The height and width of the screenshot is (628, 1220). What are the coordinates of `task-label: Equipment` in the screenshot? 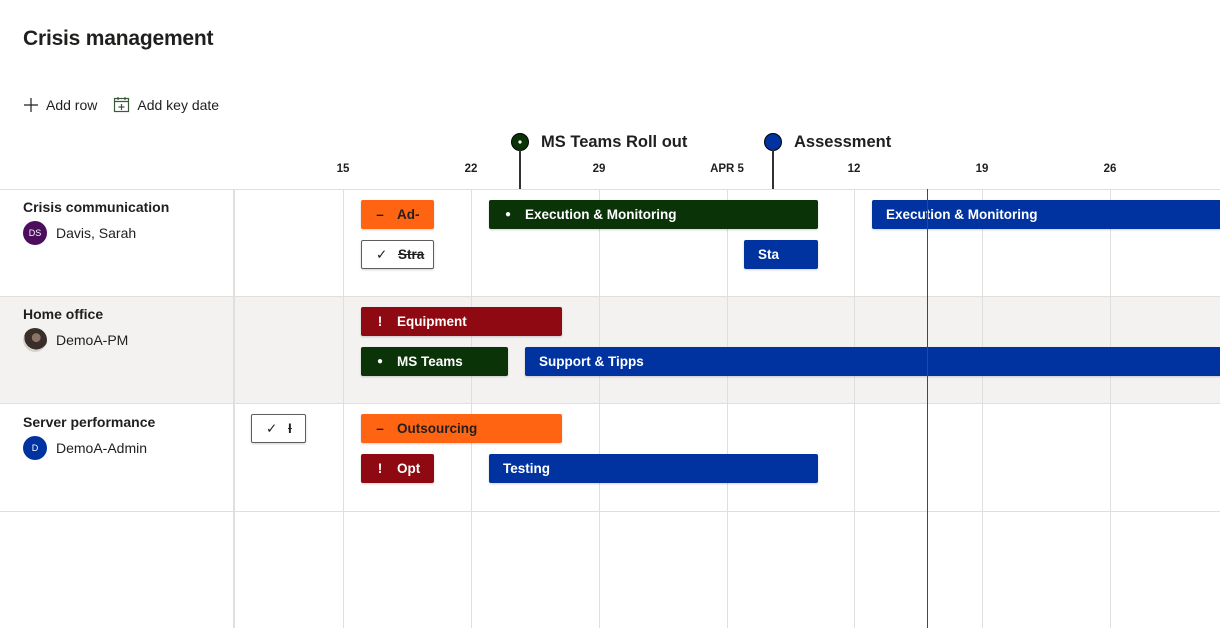 It's located at (432, 321).